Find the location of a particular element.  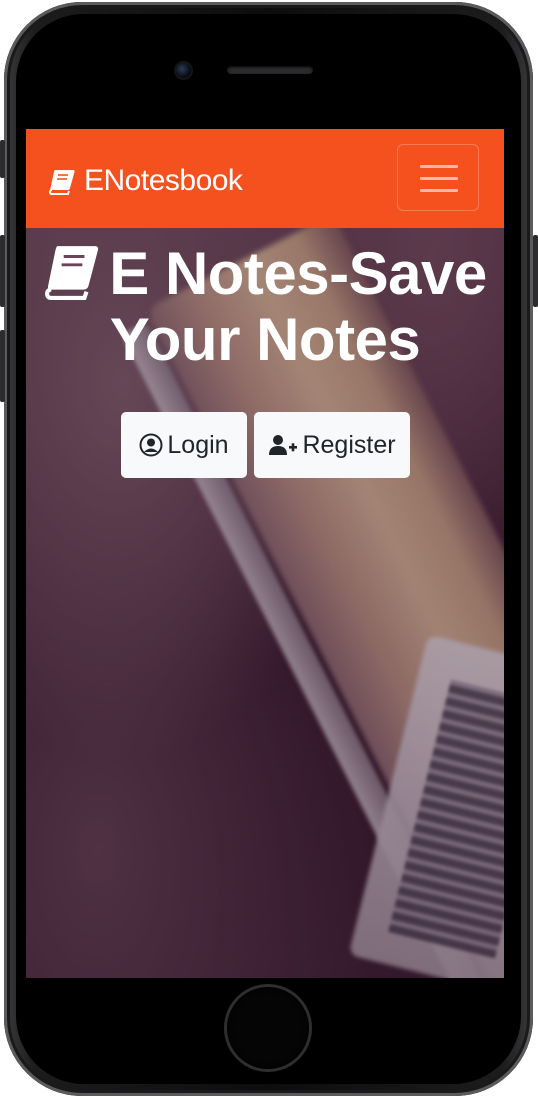

front-camera is located at coordinates (183, 70).